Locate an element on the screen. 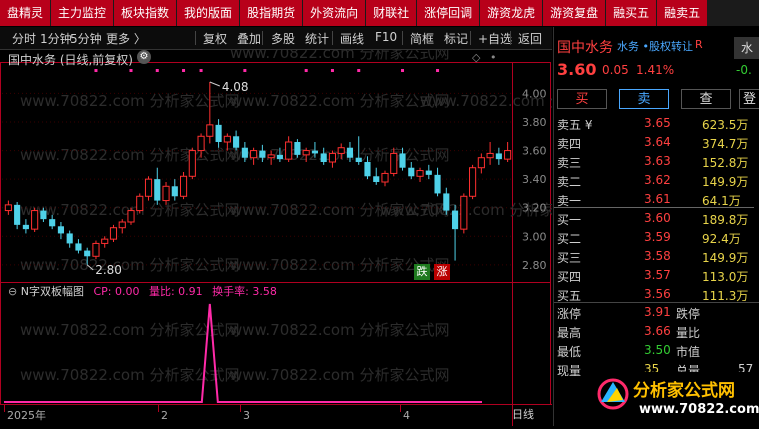 This screenshot has width=759, height=429. toolbar-item-4: 复权 is located at coordinates (215, 38).